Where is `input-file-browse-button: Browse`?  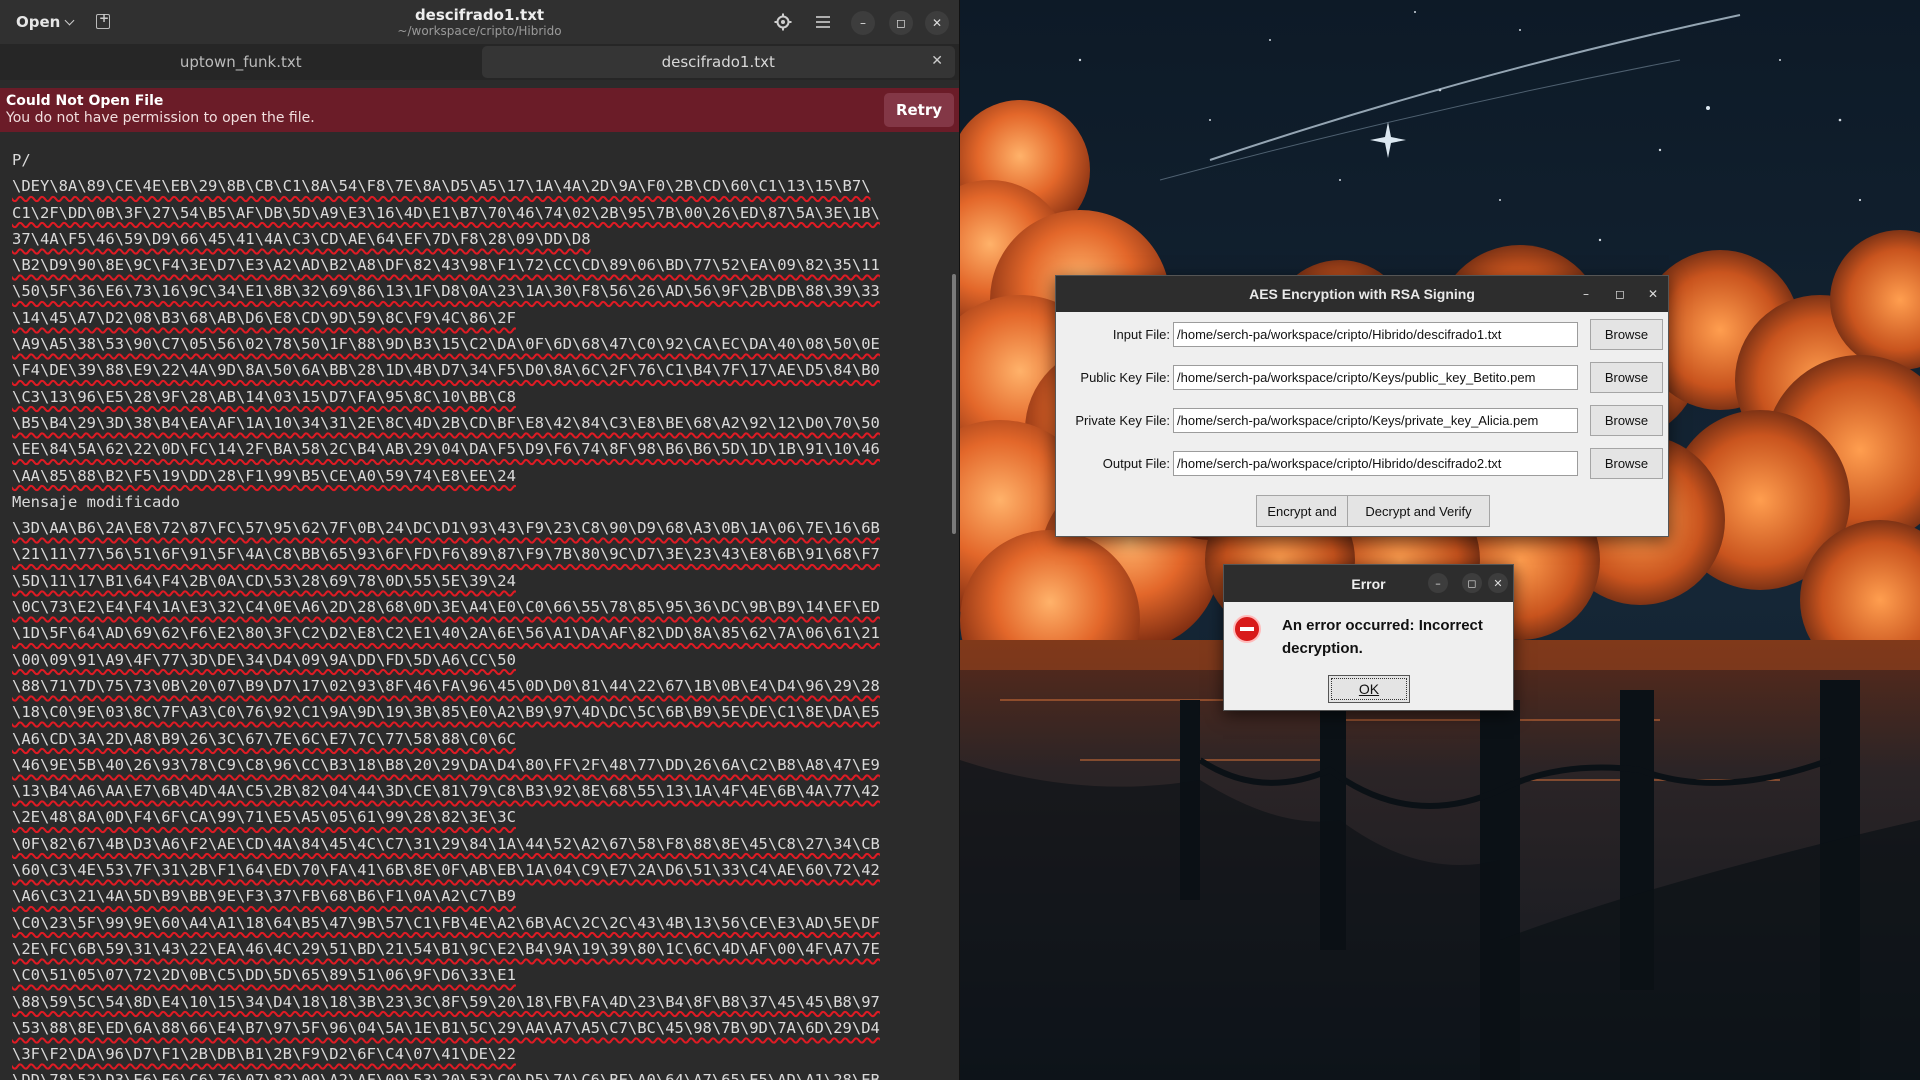
input-file-browse-button: Browse is located at coordinates (1626, 334).